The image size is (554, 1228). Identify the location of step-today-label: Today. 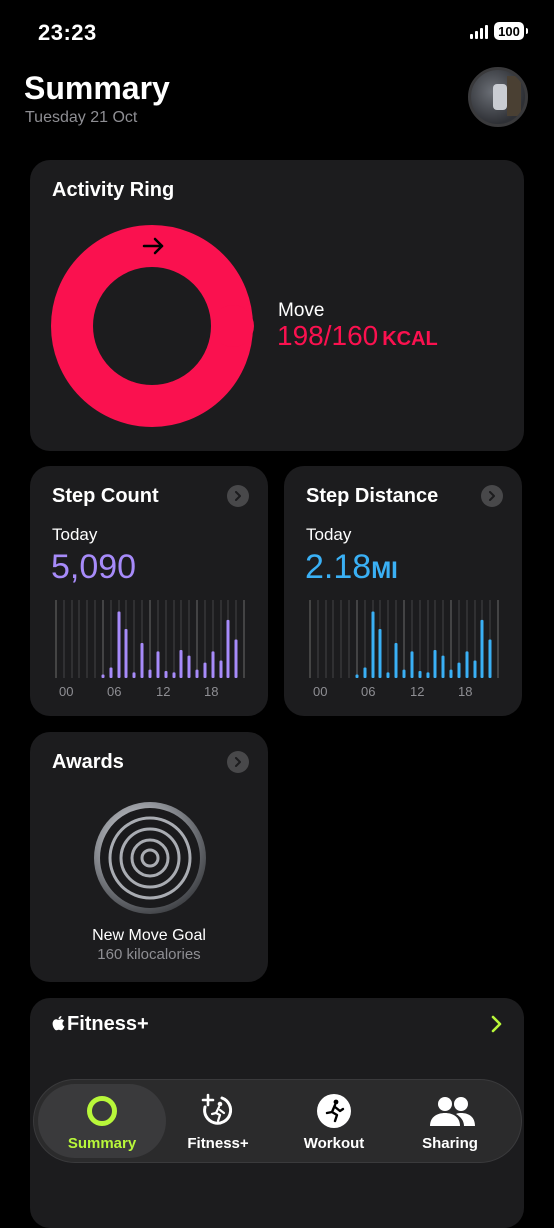
(75, 534).